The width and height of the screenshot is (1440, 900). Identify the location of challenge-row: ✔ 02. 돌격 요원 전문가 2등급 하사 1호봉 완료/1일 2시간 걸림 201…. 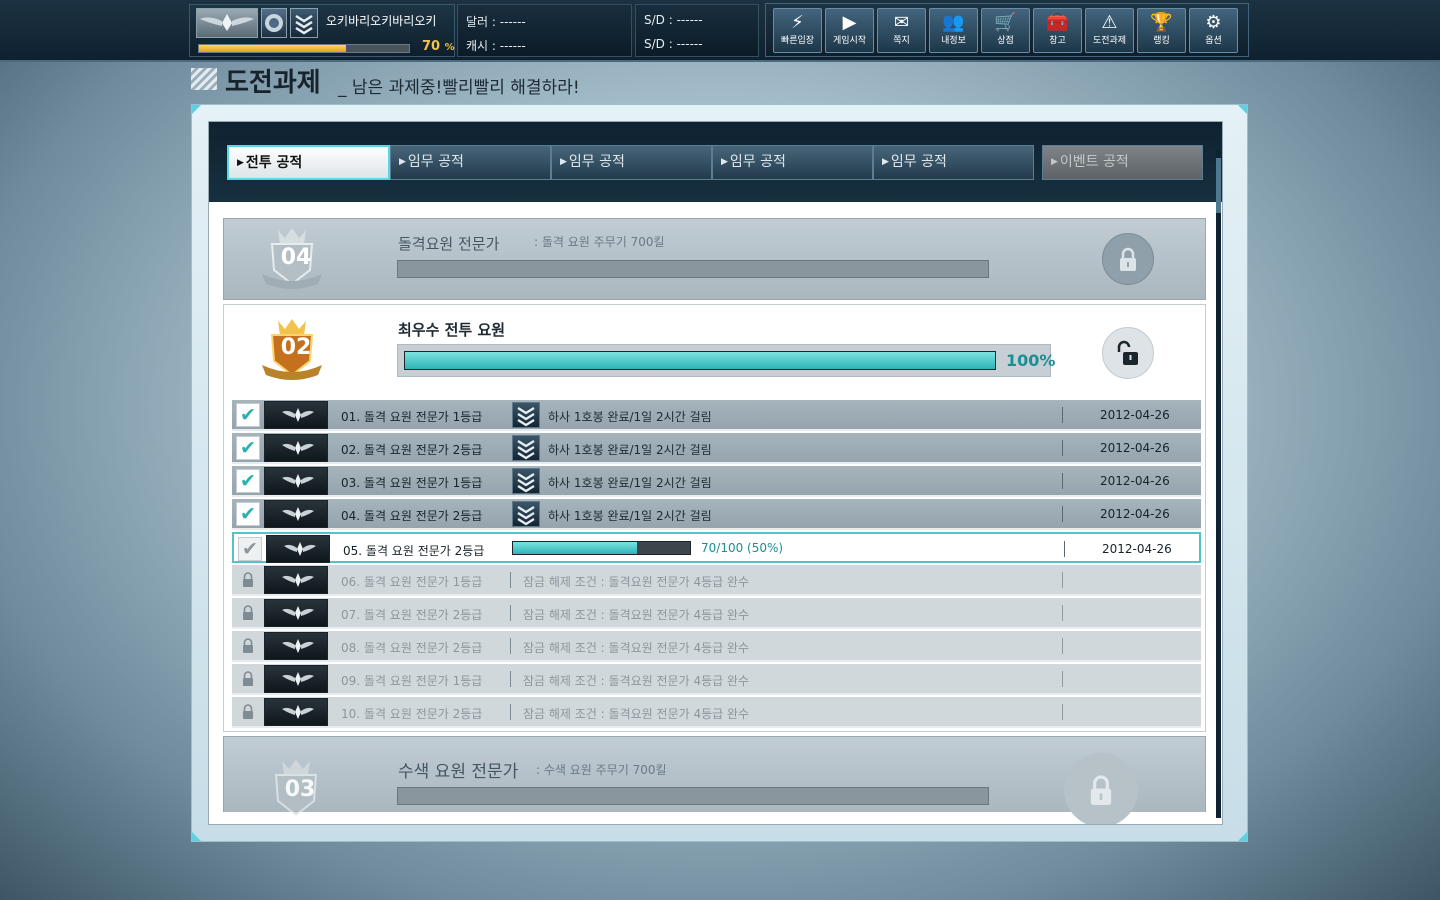
(716, 448).